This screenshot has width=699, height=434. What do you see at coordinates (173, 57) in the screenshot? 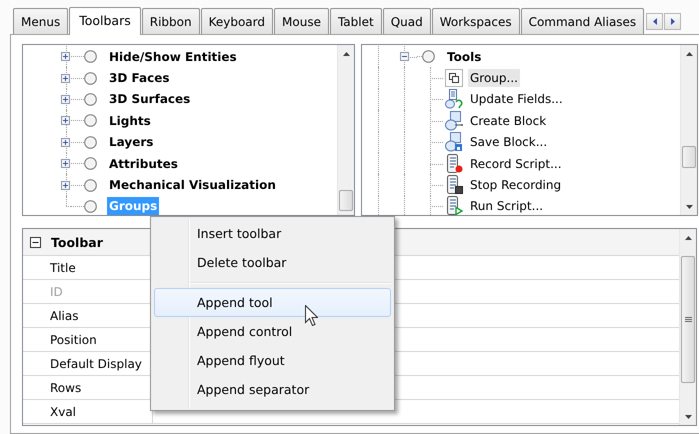
I see `tree-item: Hide/Show Entities` at bounding box center [173, 57].